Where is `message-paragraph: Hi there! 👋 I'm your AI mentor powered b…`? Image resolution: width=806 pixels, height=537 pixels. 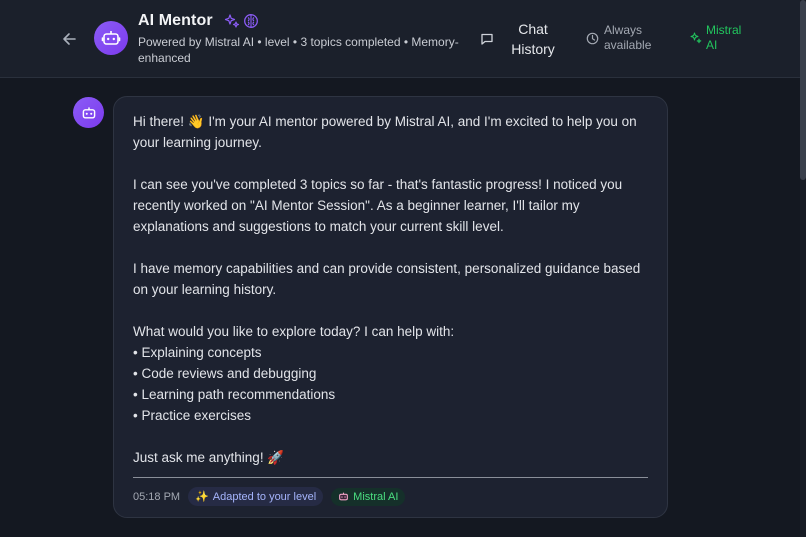 message-paragraph: Hi there! 👋 I'm your AI mentor powered b… is located at coordinates (385, 132).